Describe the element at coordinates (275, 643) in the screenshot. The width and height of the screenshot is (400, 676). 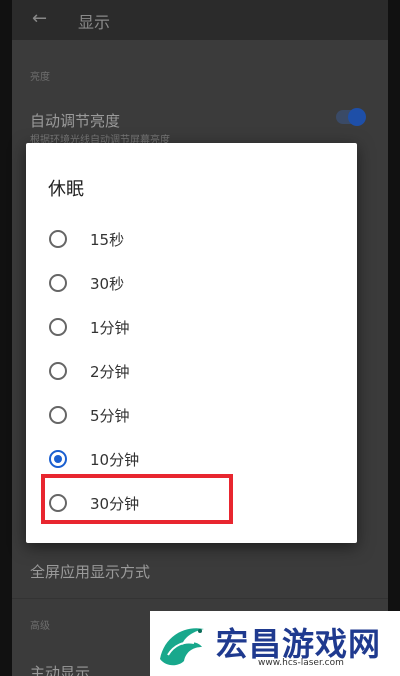
I see `watermark-banner: 宏昌游戏网 www.hcs-laser.com` at that location.